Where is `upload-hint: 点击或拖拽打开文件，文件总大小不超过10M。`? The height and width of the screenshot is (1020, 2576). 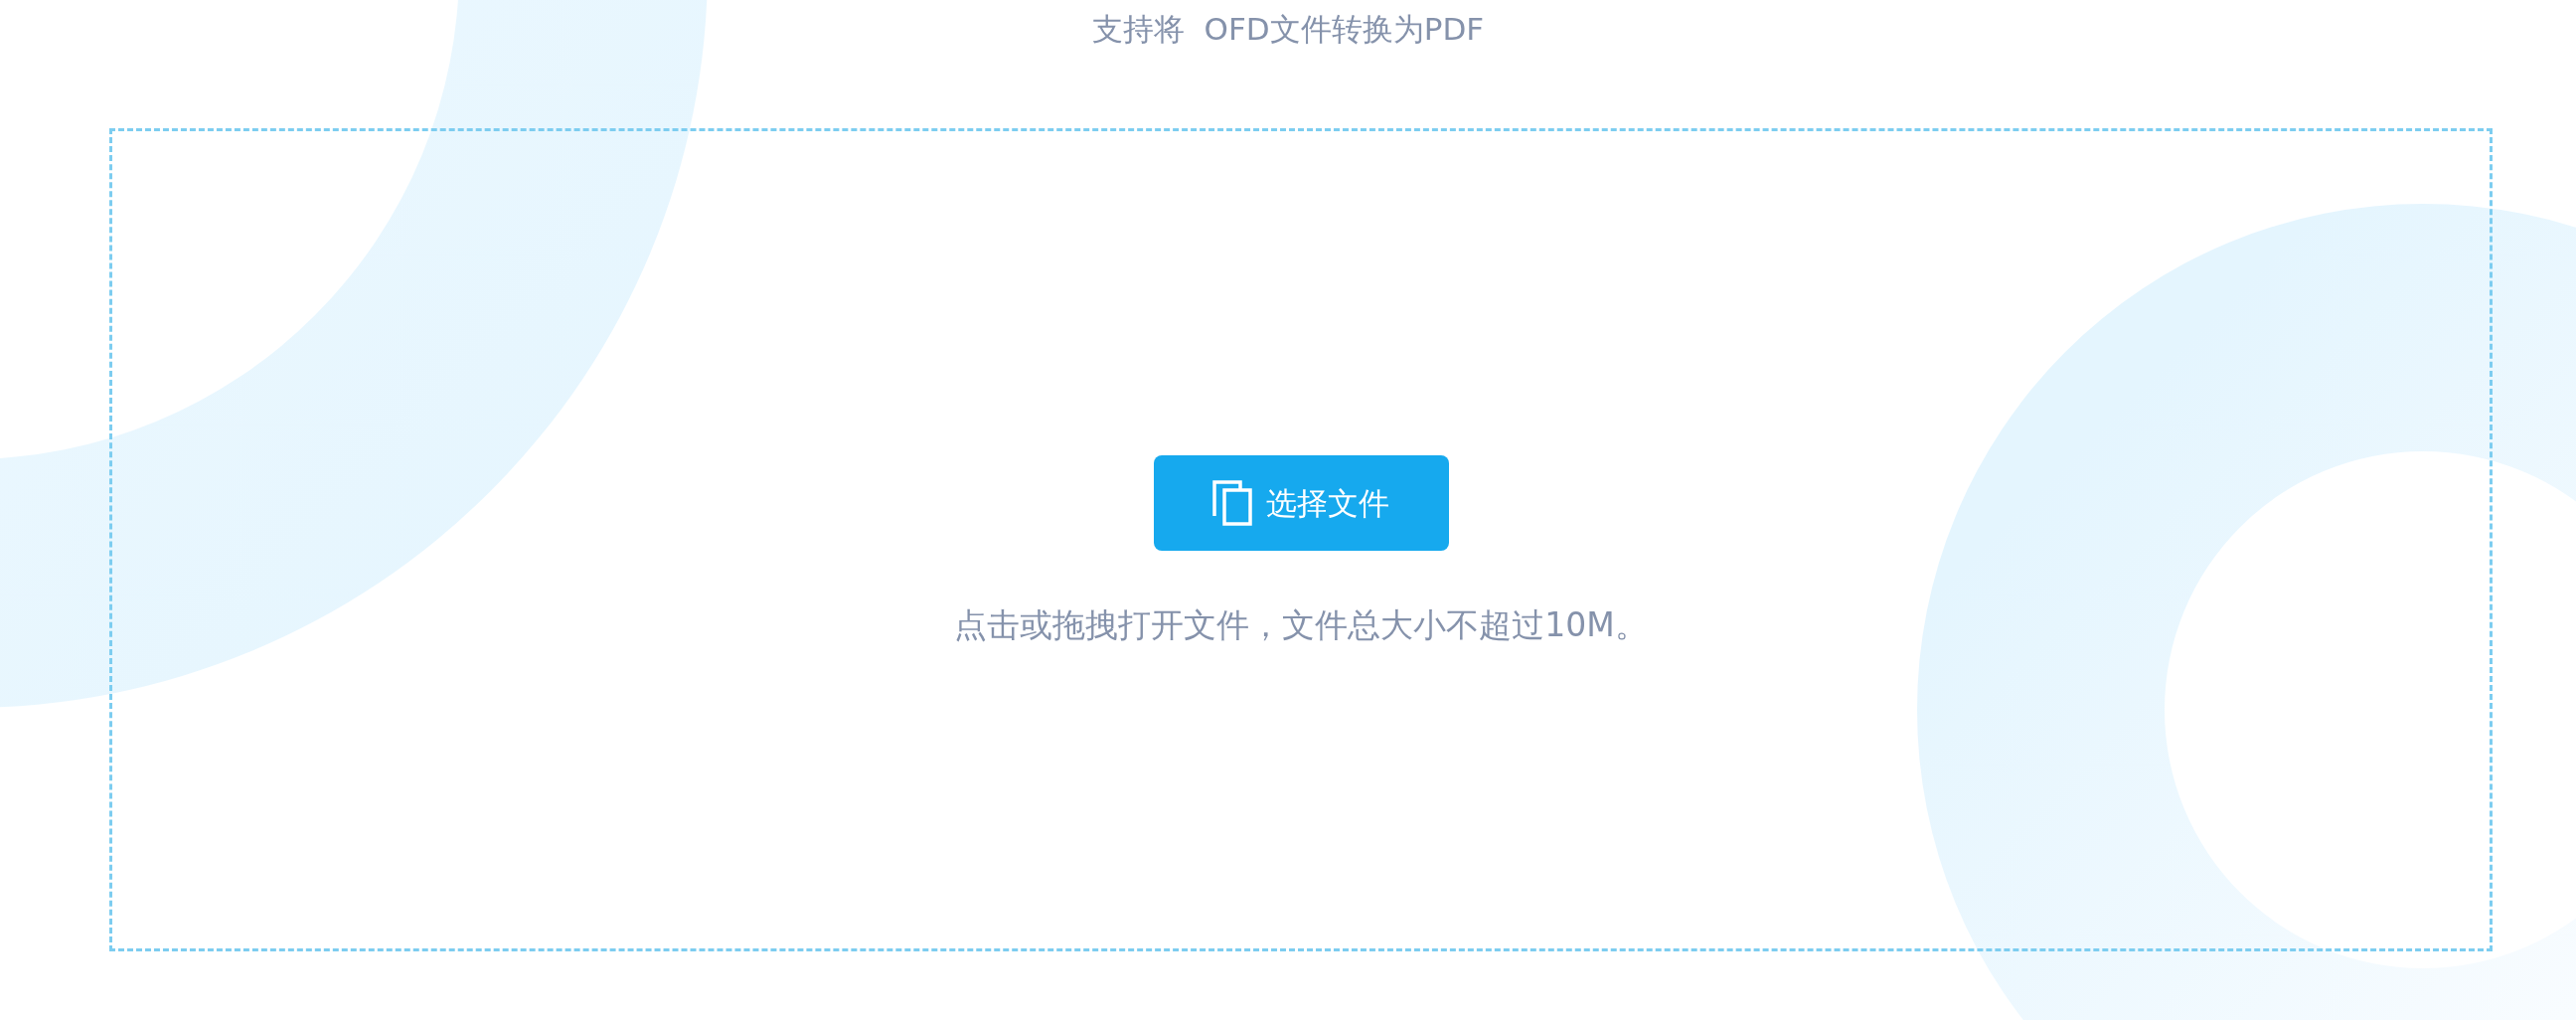
upload-hint: 点击或拖拽打开文件，文件总大小不超过10M。 is located at coordinates (1301, 624).